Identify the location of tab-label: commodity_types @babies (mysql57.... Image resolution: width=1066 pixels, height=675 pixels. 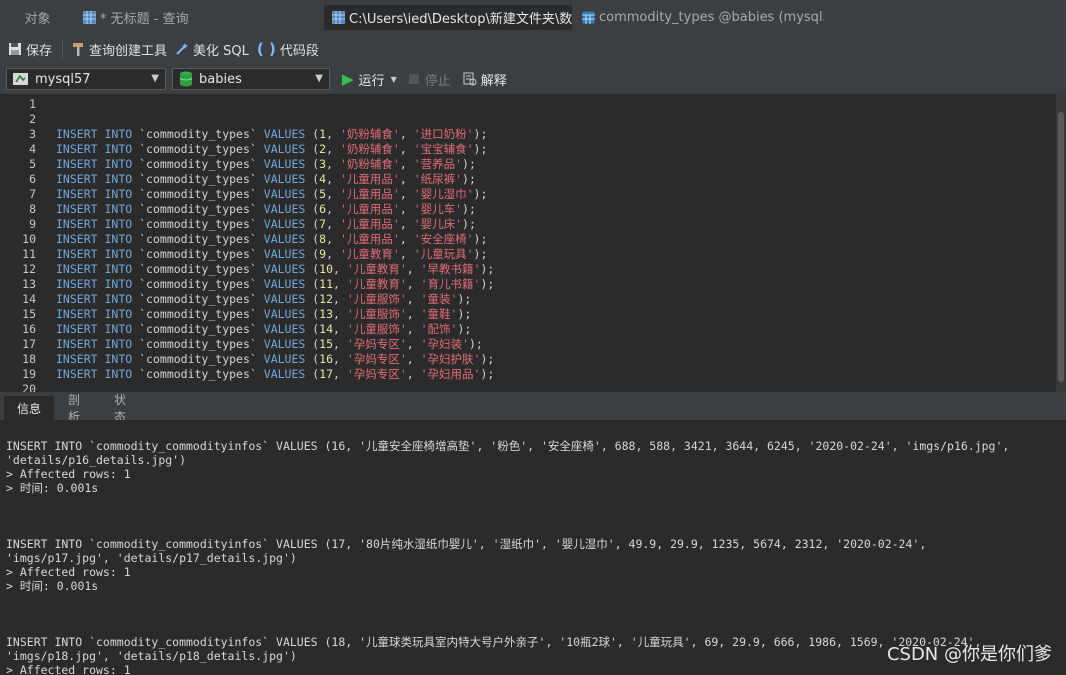
(711, 17).